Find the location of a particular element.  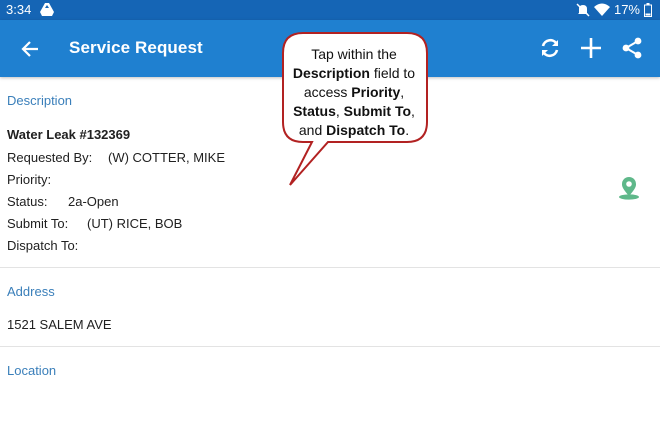

status-icons: 17% is located at coordinates (614, 9).